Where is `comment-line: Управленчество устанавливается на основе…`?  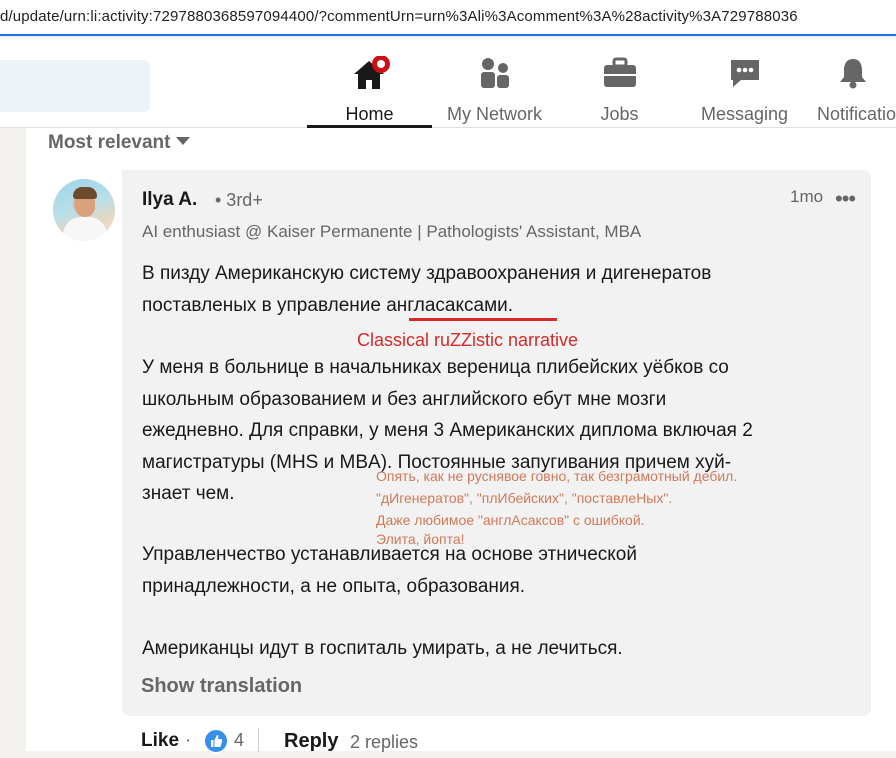 comment-line: Управленчество устанавливается на основе… is located at coordinates (389, 554).